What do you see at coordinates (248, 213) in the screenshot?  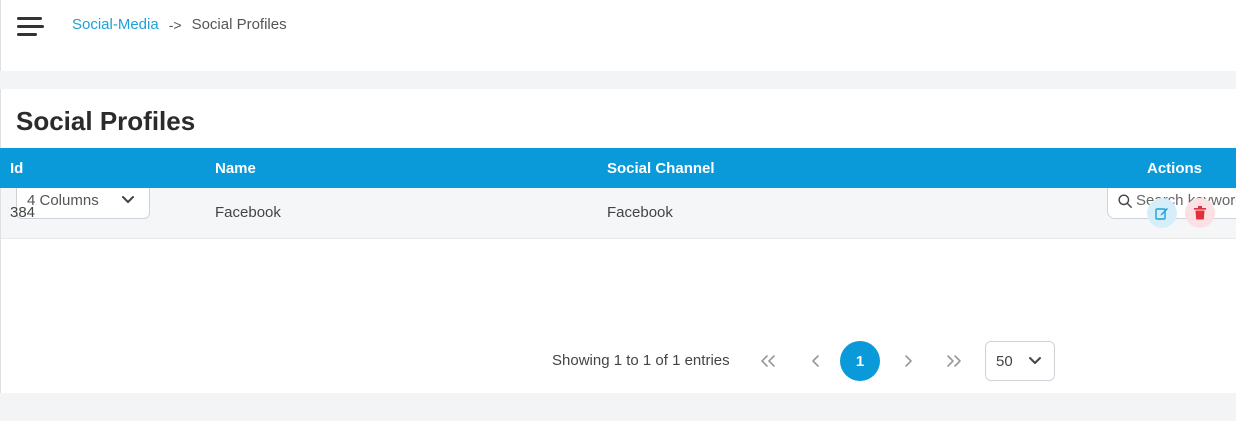 I see `cell-name: Facebook` at bounding box center [248, 213].